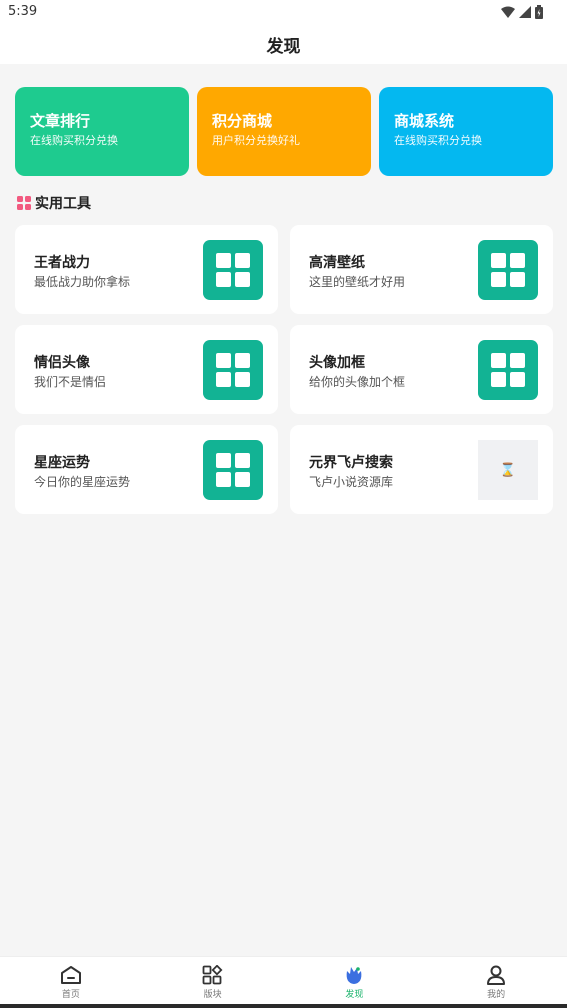  What do you see at coordinates (62, 363) in the screenshot?
I see `tool-title: 情侣头像` at bounding box center [62, 363].